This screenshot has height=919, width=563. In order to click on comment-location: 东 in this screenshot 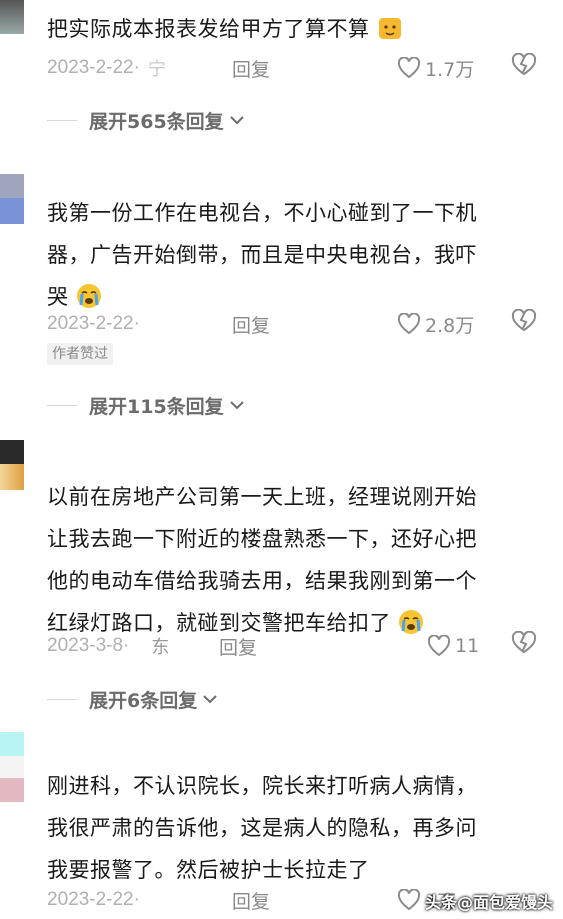, I will do `click(160, 647)`.